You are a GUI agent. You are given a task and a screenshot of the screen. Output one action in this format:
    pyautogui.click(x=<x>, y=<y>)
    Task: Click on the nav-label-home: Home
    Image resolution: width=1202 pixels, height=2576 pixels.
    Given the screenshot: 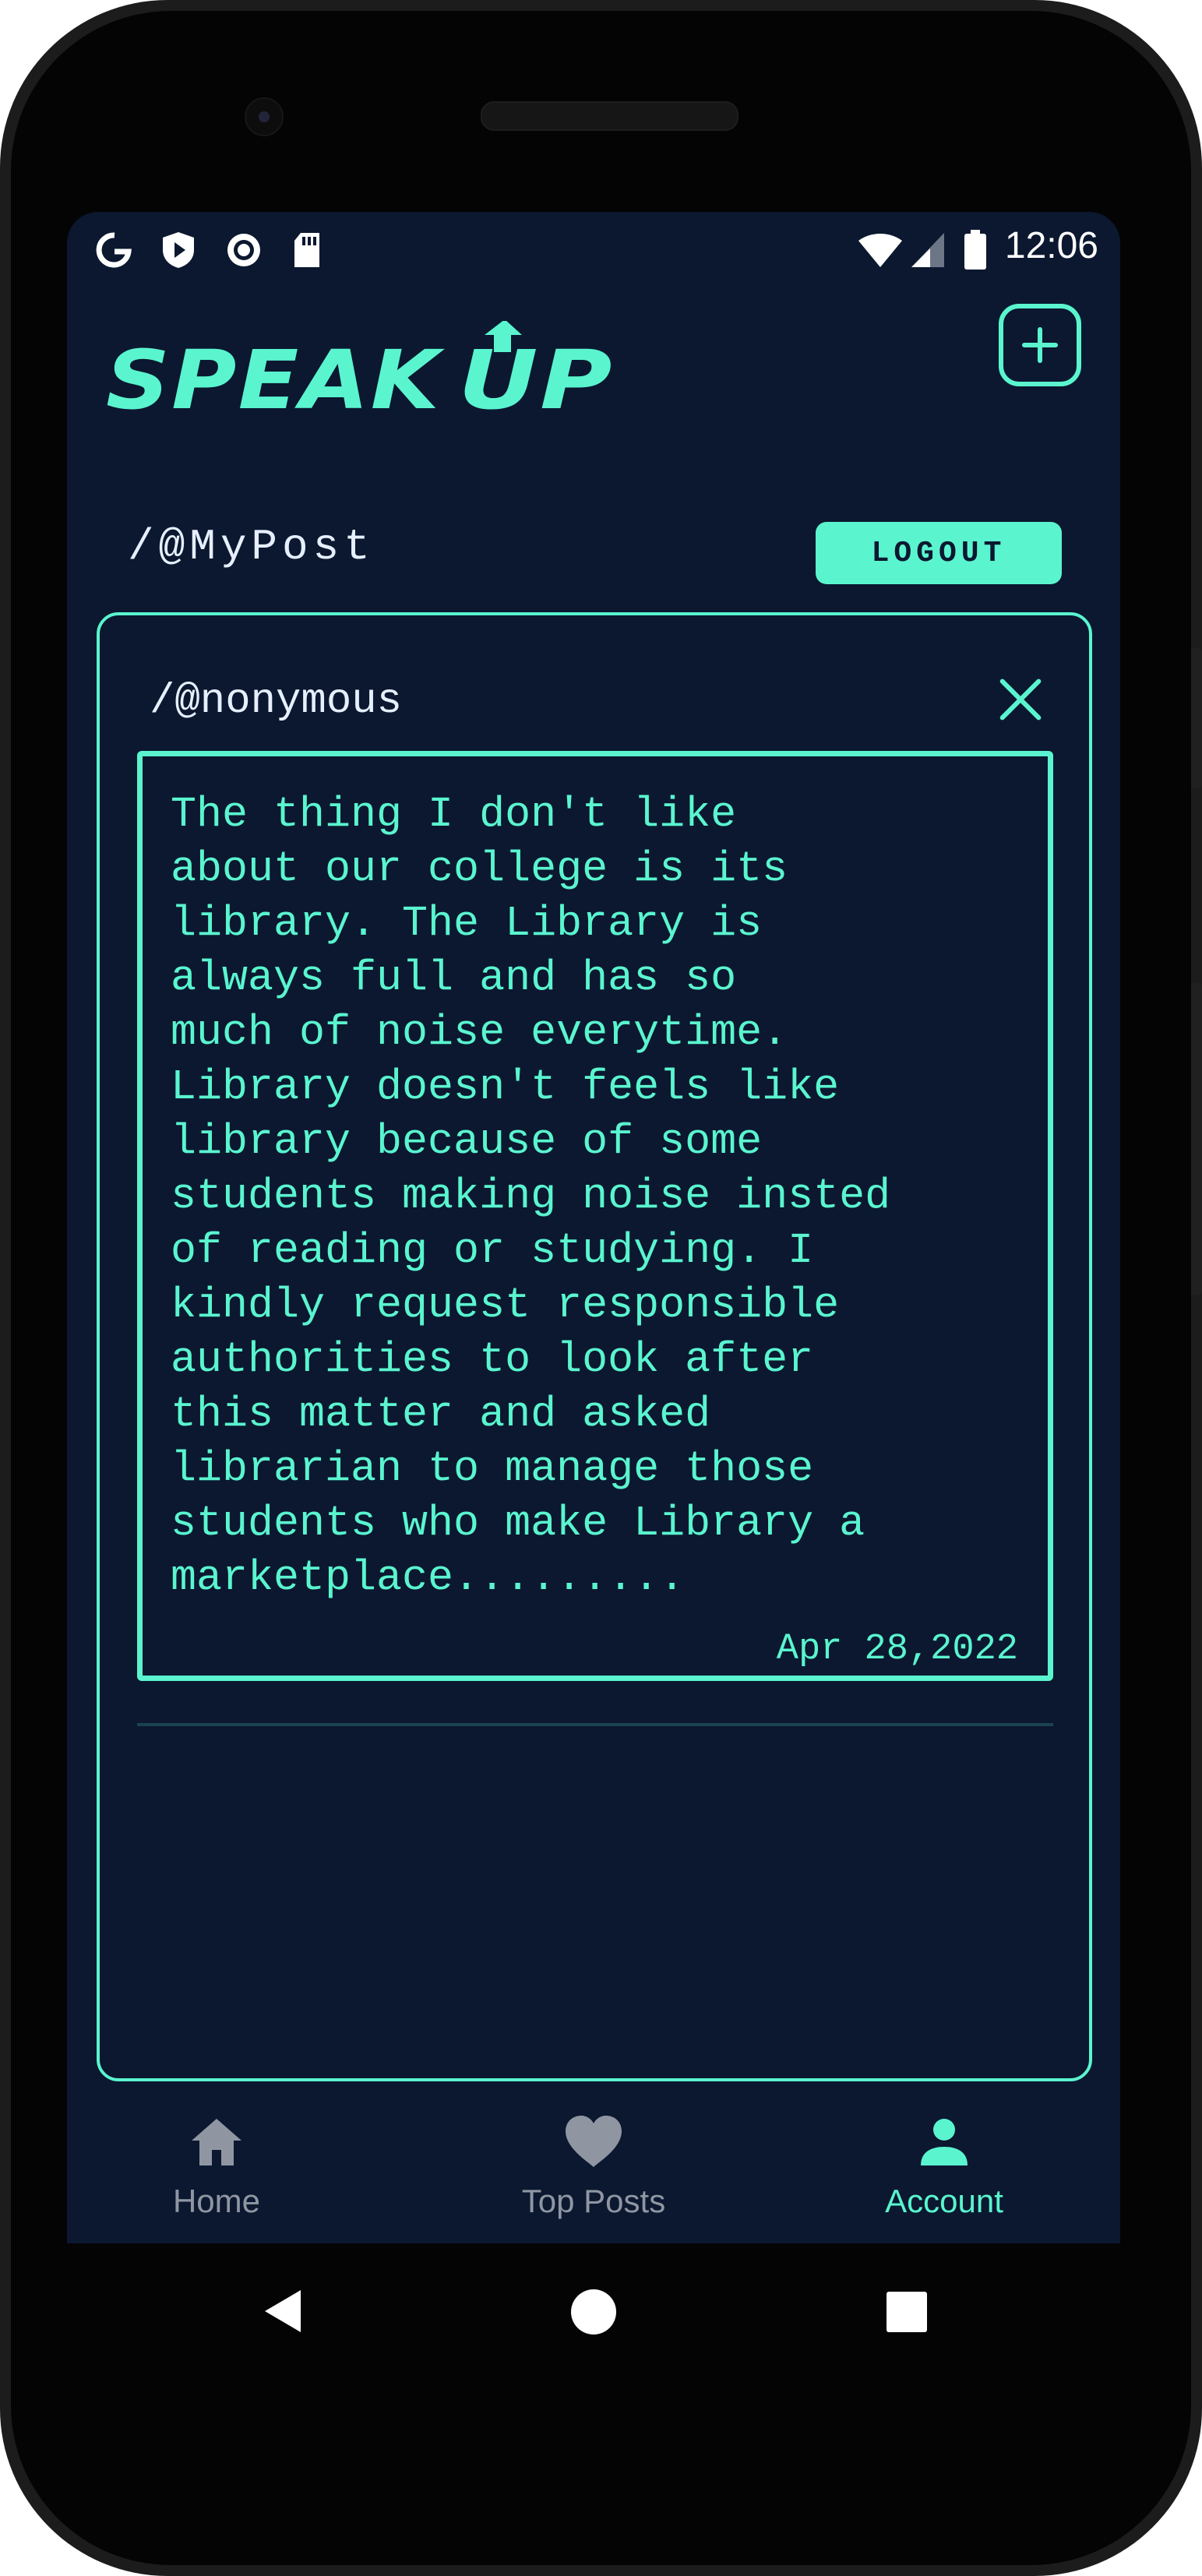 What is the action you would take?
    pyautogui.click(x=216, y=2201)
    